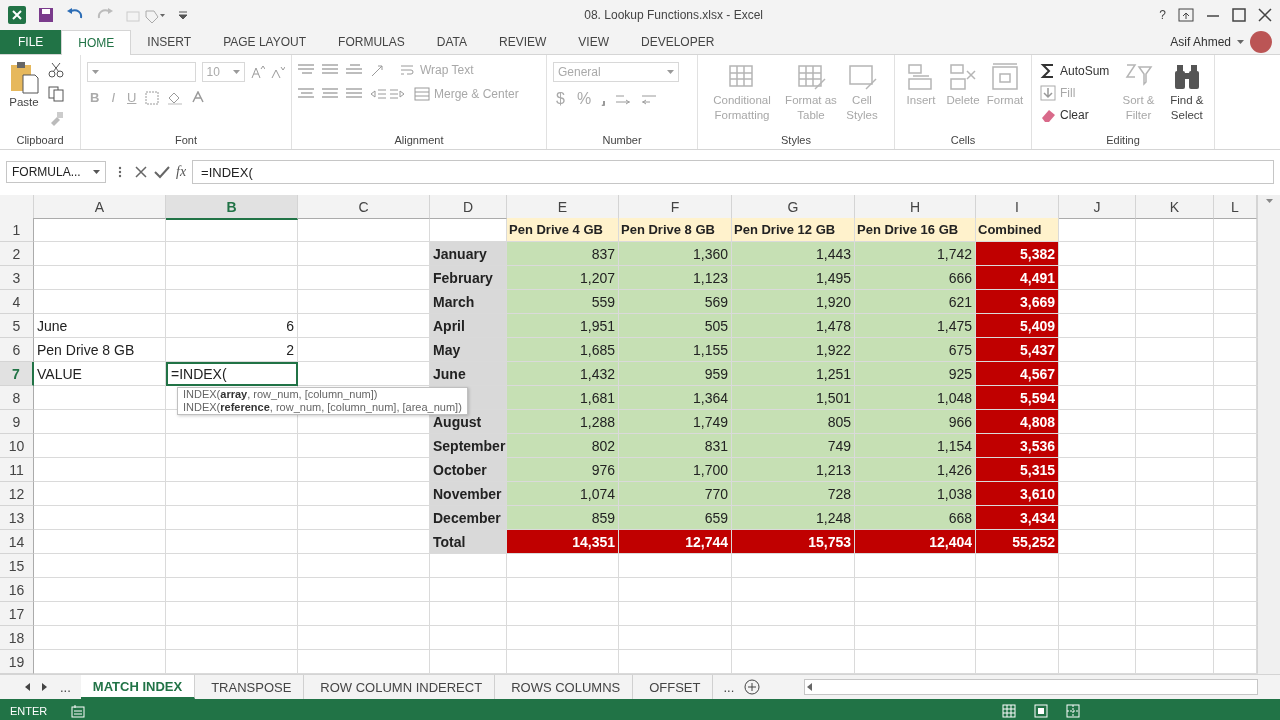 This screenshot has width=1280, height=720. I want to click on indent-icon, so click(388, 94).